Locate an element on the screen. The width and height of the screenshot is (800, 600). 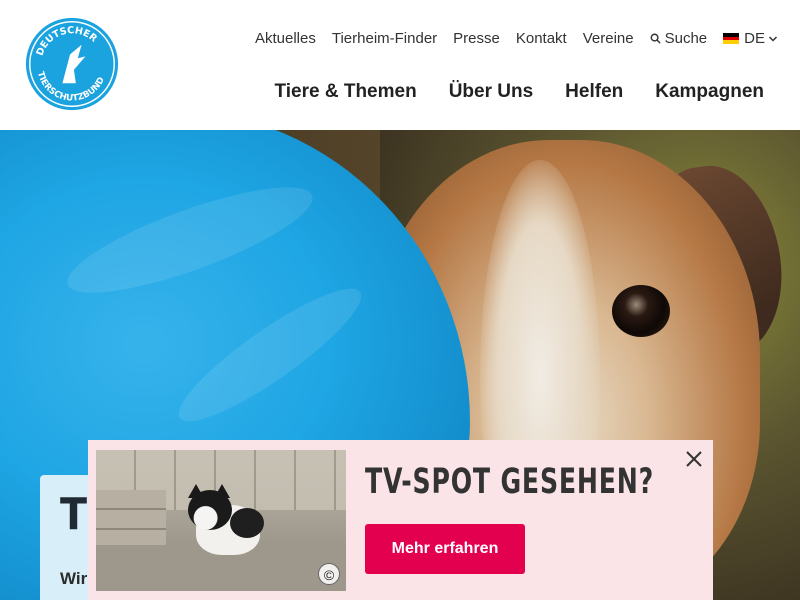
hero-subtitle: Wir is located at coordinates (74, 578).